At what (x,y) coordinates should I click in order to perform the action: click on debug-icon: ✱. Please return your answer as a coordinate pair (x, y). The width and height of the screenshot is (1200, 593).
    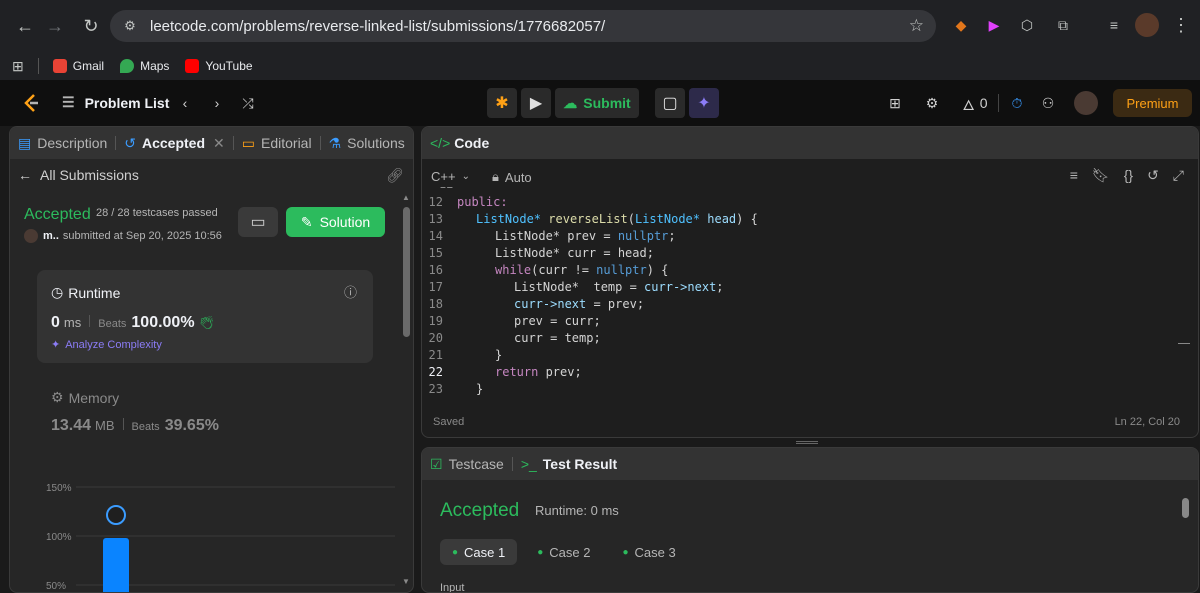
    Looking at the image, I should click on (502, 103).